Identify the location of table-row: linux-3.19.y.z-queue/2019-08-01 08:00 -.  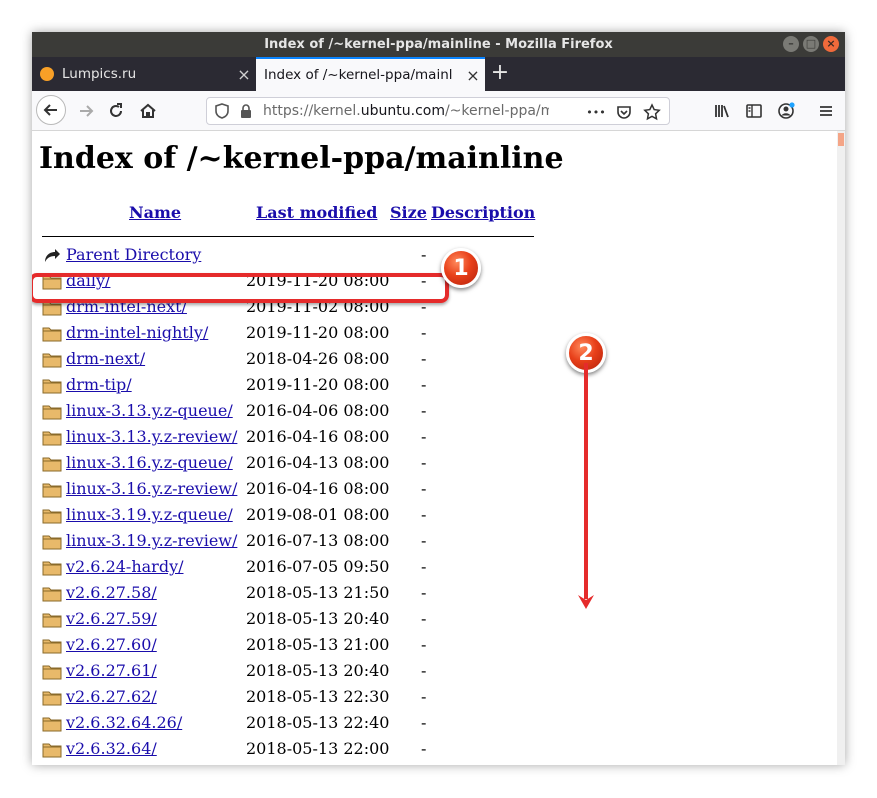
(312, 516).